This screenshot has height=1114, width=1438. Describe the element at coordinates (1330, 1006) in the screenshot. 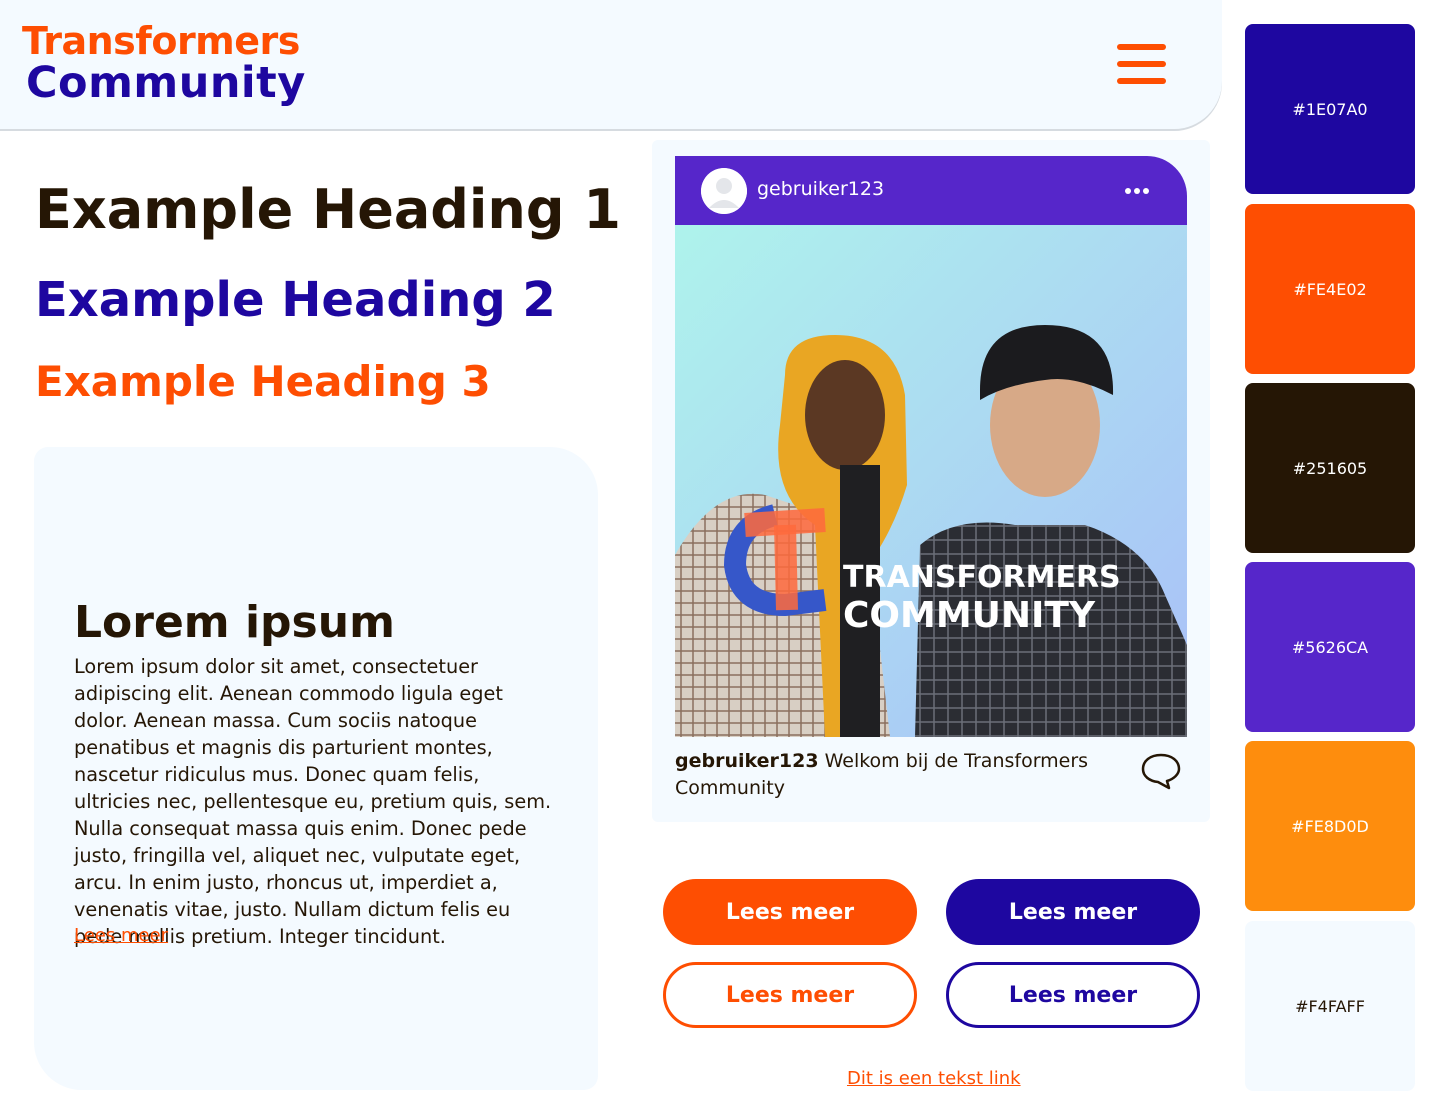

I see `swatch-f4faff: #F4FAFF` at that location.